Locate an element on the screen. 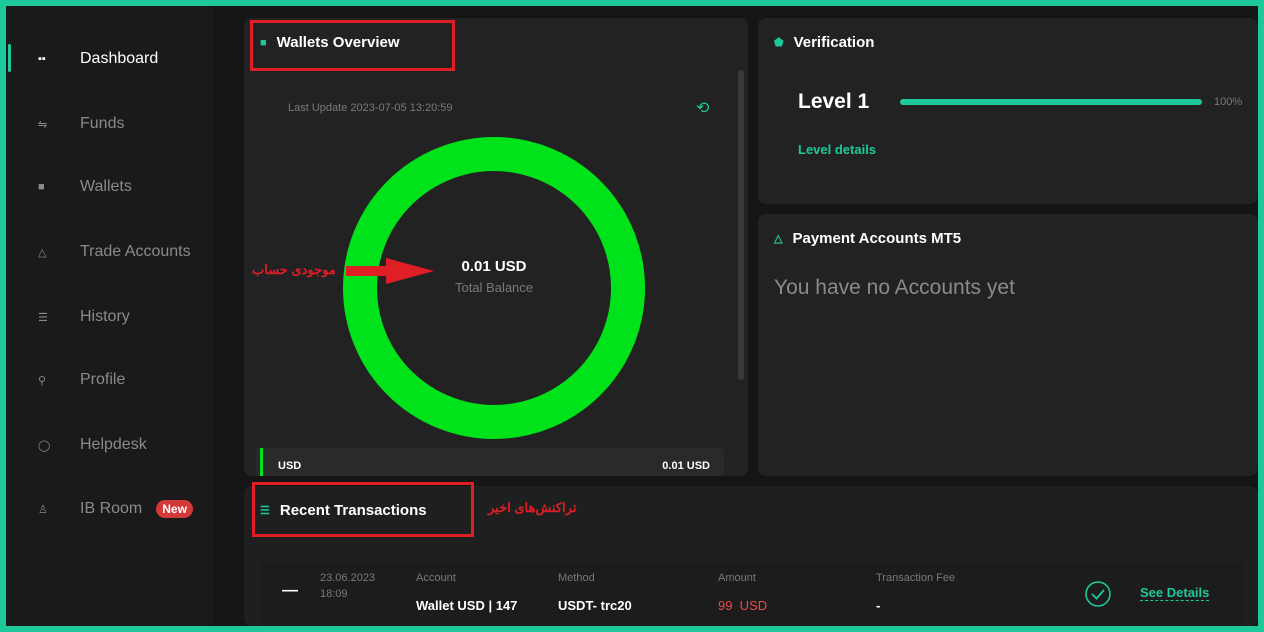  tx-account-label: Account is located at coordinates (436, 578).